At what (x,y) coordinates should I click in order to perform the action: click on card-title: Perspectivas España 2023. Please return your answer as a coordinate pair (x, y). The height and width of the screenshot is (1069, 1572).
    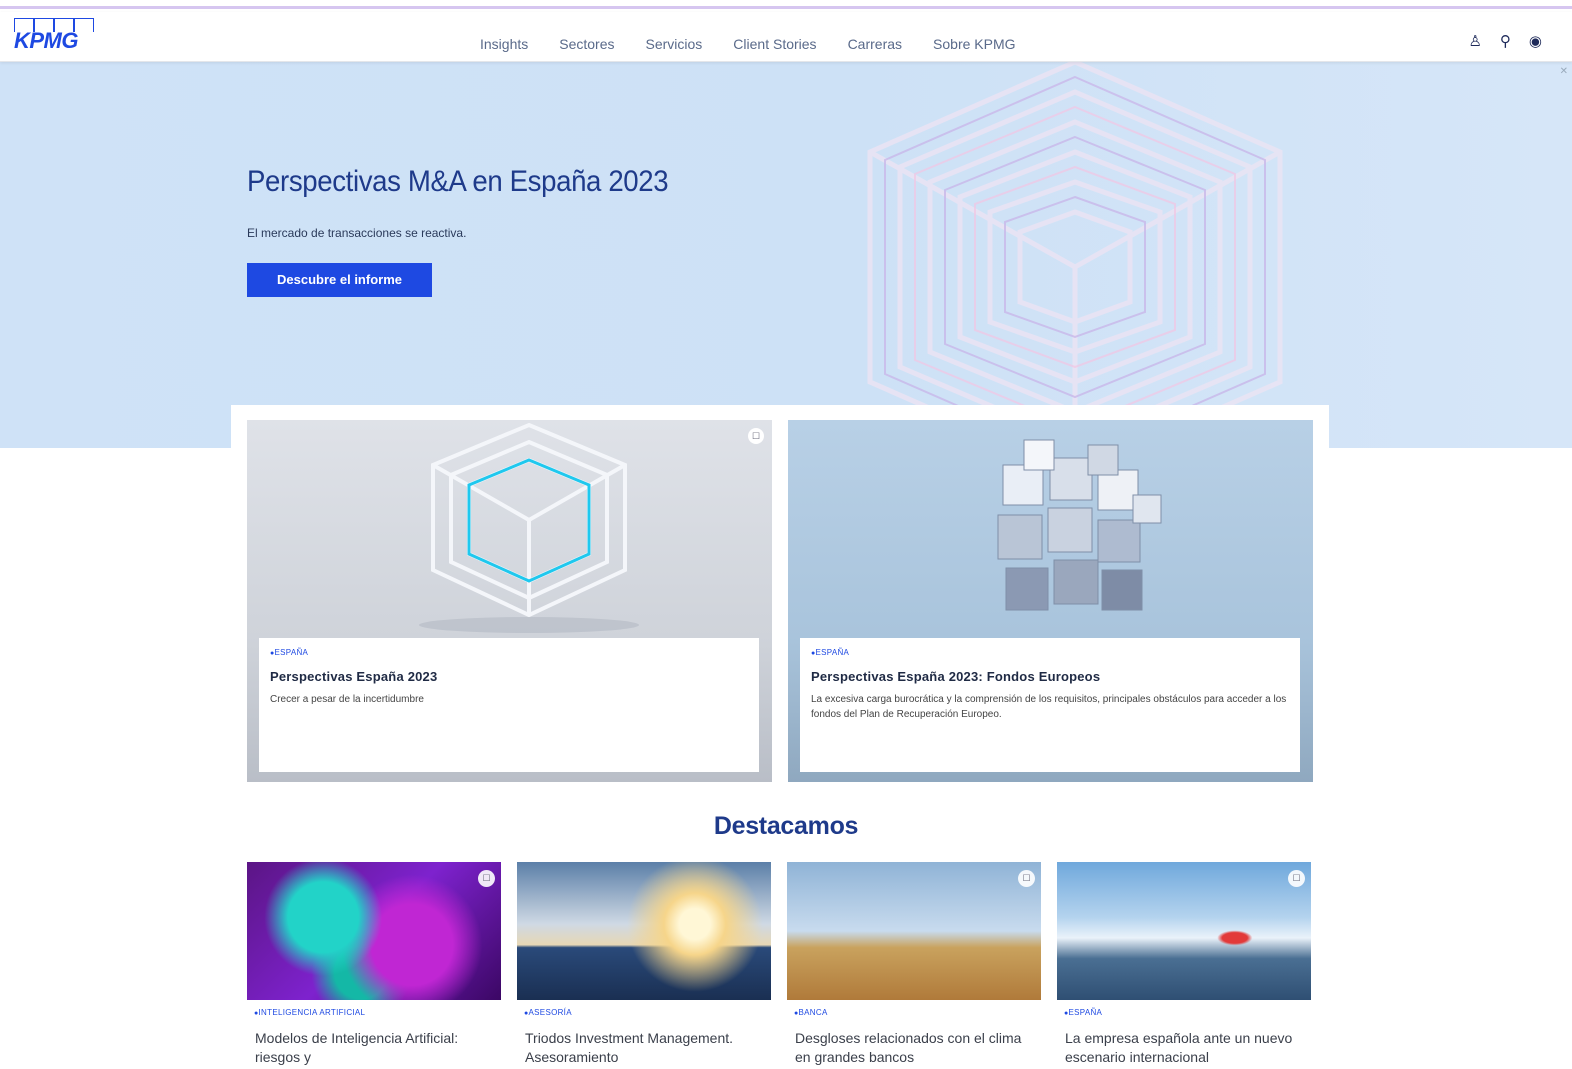
    Looking at the image, I should click on (509, 676).